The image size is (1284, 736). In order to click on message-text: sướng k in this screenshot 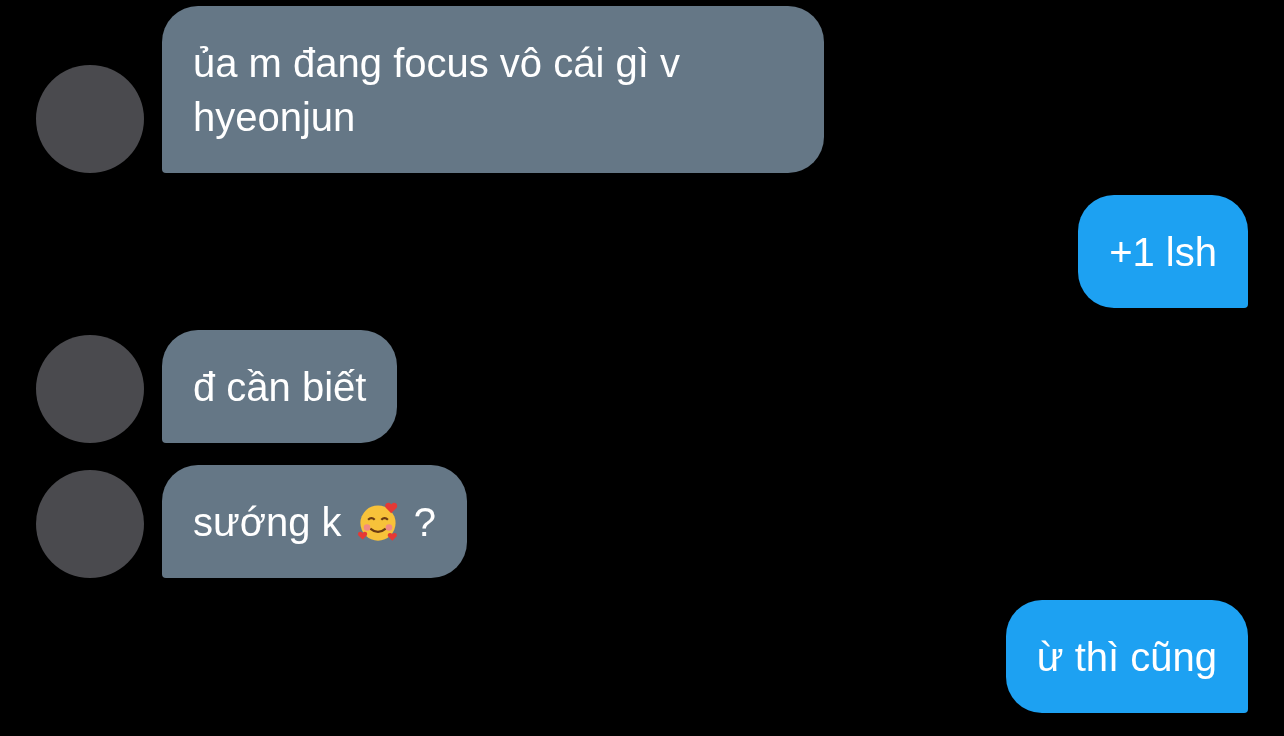, I will do `click(267, 522)`.